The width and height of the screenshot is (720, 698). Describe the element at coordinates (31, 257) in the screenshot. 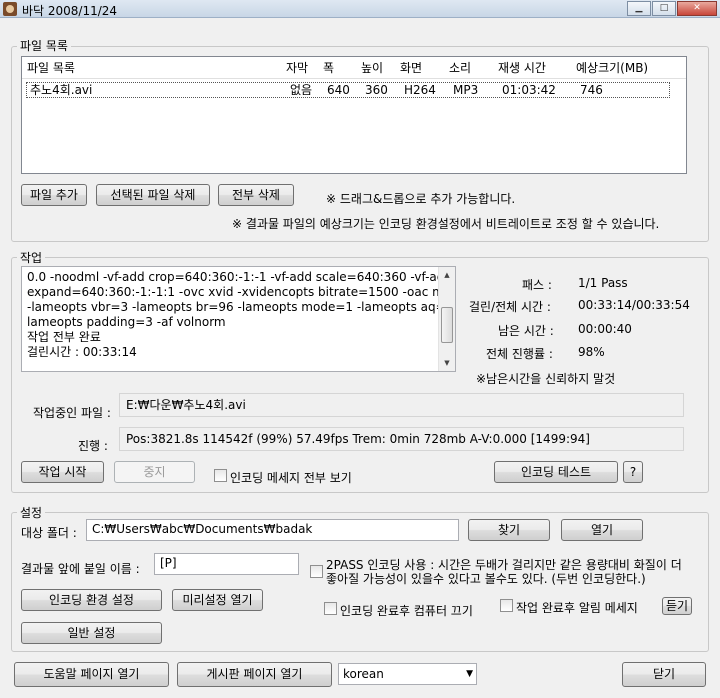

I see `job-group-label: 작업` at that location.